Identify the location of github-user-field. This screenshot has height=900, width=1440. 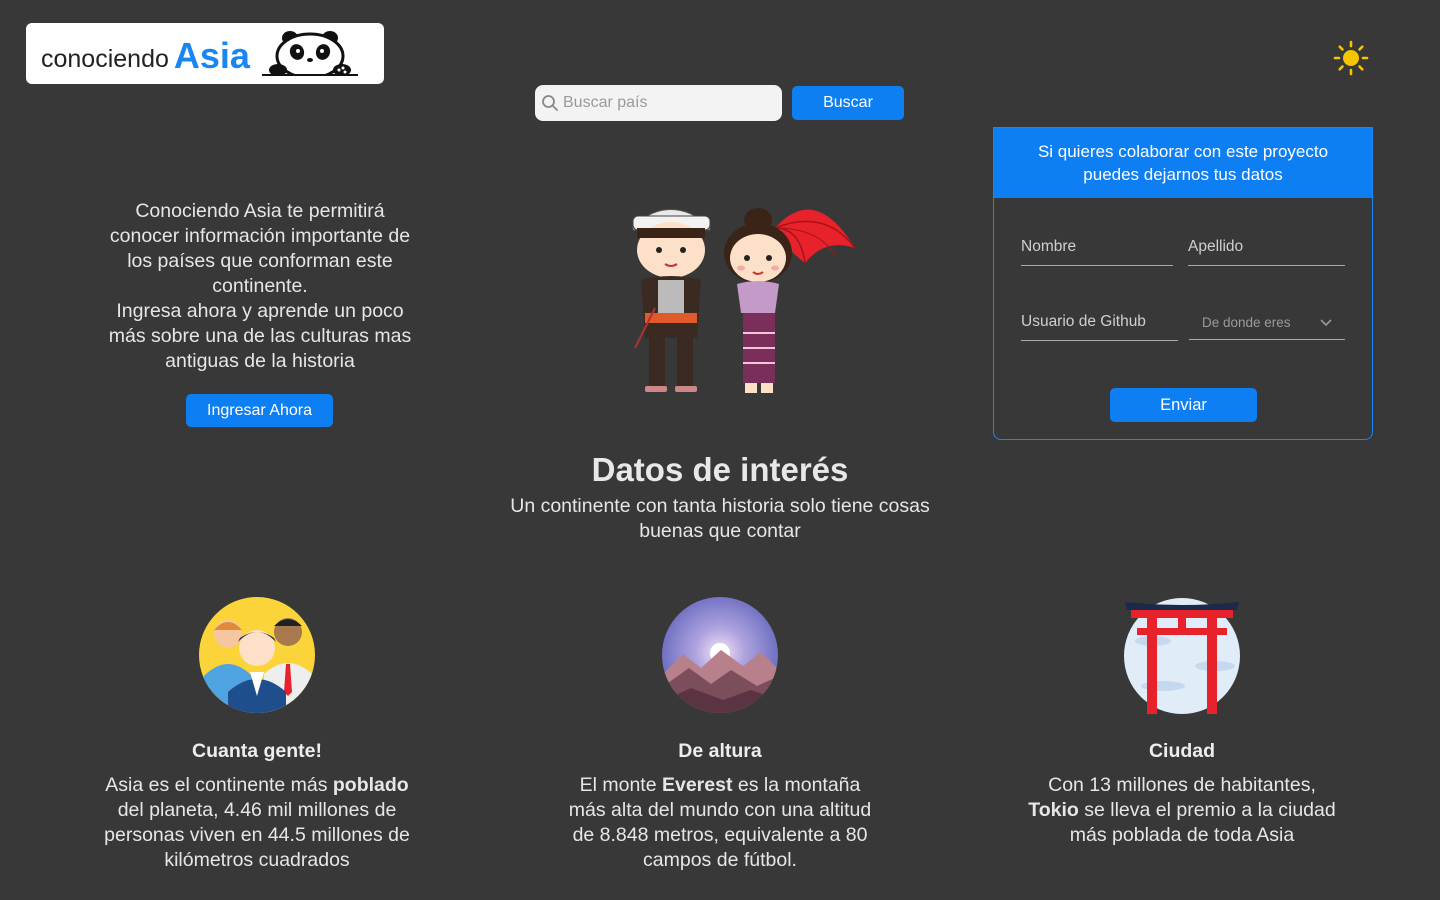
(1099, 327).